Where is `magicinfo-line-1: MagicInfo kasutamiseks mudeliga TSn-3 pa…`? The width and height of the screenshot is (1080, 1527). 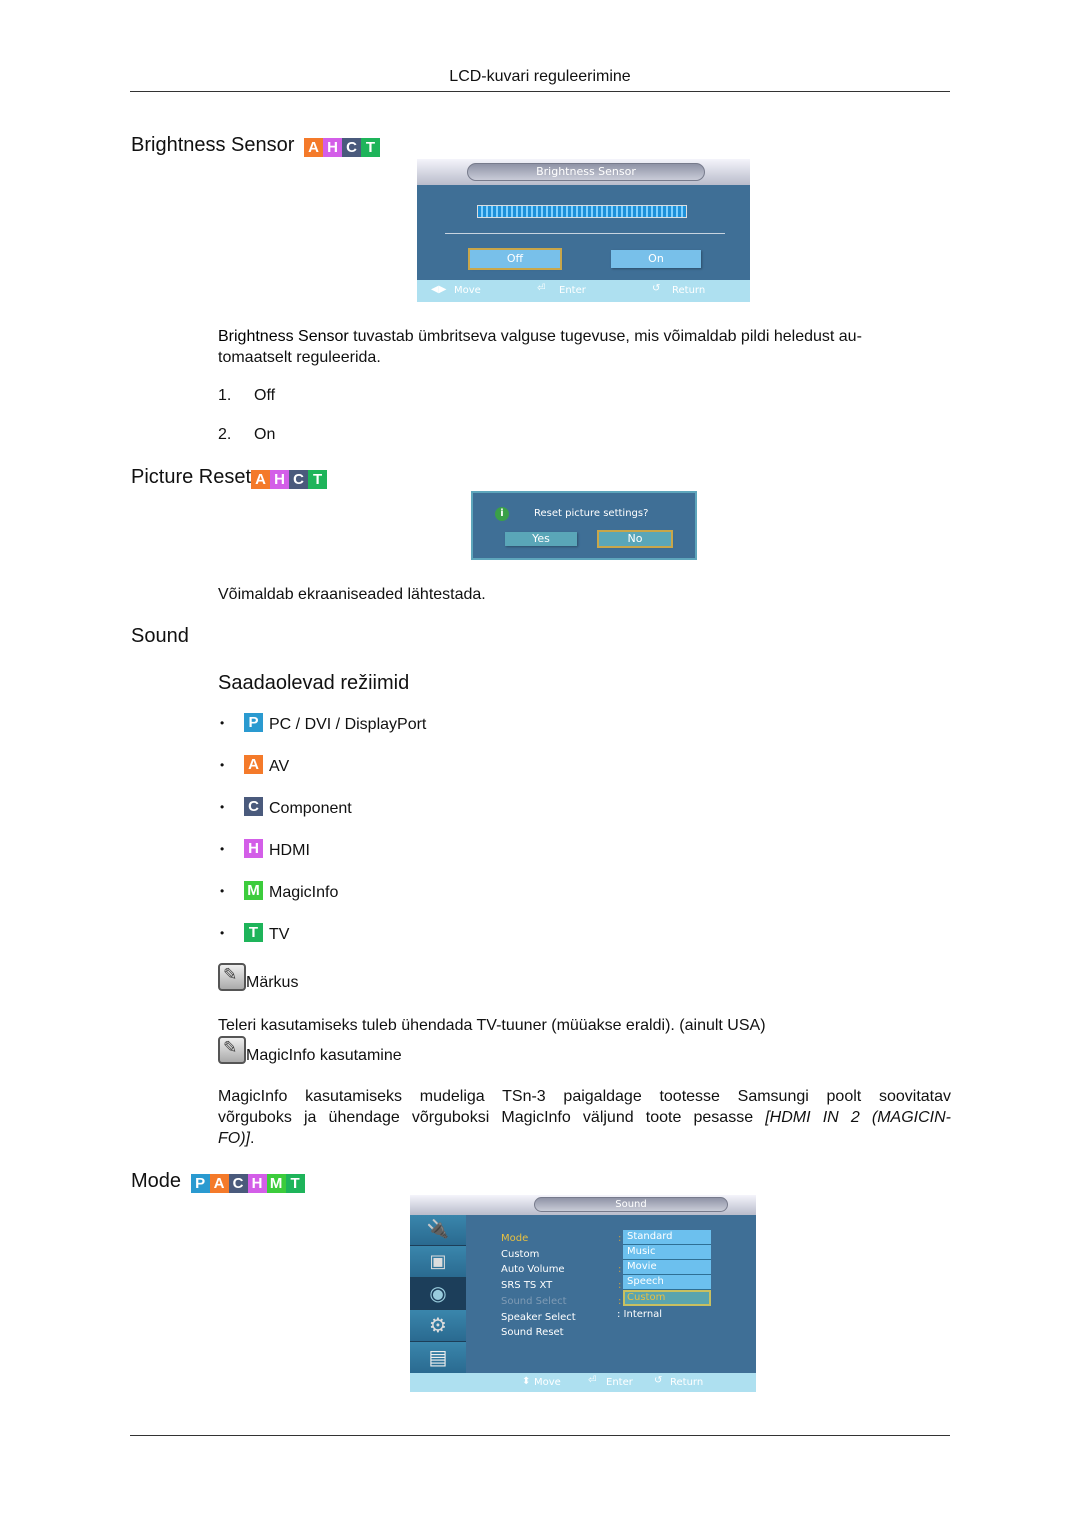
magicinfo-line-1: MagicInfo kasutamiseks mudeliga TSn-3 pa… is located at coordinates (584, 1096).